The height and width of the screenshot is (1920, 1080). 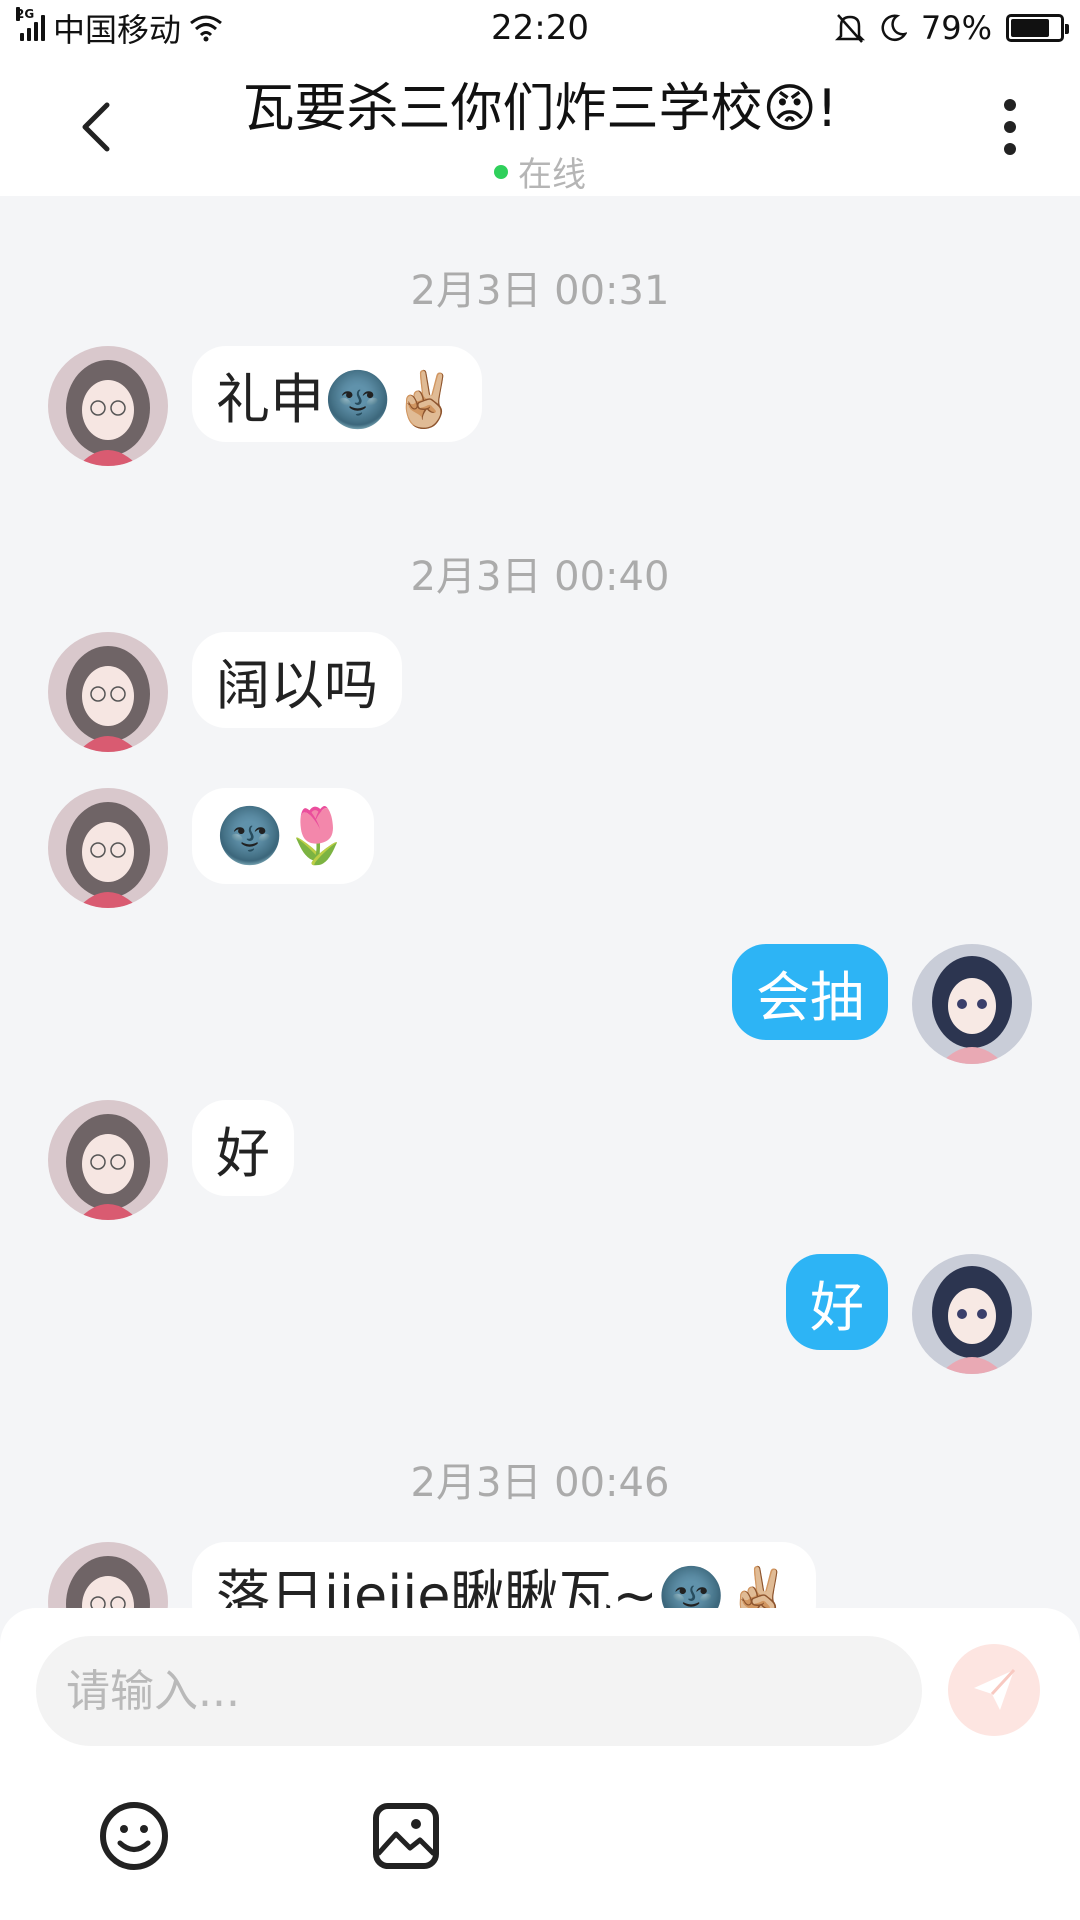 What do you see at coordinates (540, 291) in the screenshot?
I see `message-timestamp: 2月3日 00:31` at bounding box center [540, 291].